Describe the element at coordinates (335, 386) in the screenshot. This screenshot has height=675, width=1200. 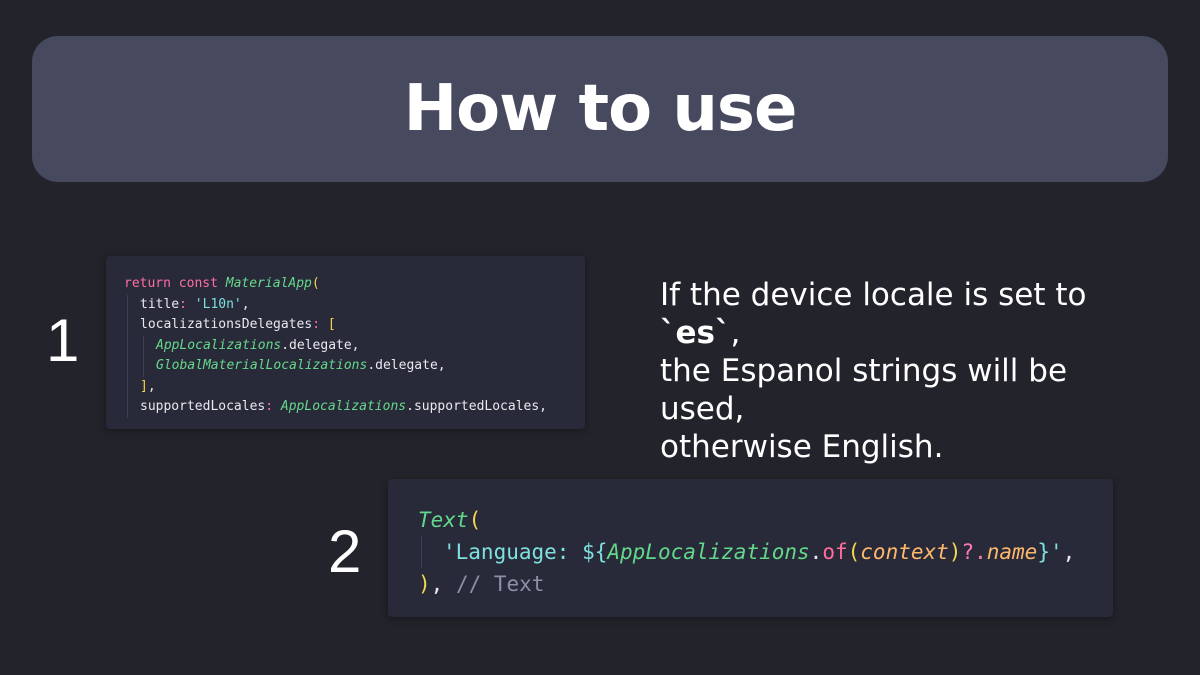
I see `code-line: ],` at that location.